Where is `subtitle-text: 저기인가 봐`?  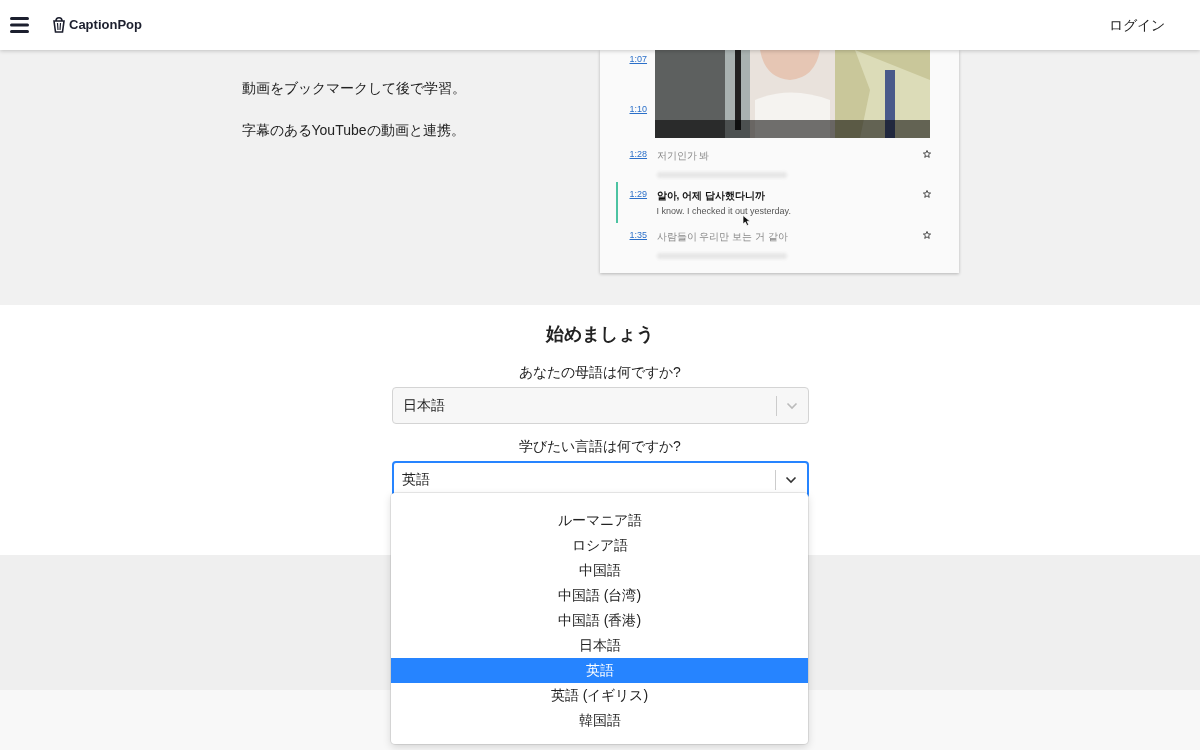 subtitle-text: 저기인가 봐 is located at coordinates (683, 156).